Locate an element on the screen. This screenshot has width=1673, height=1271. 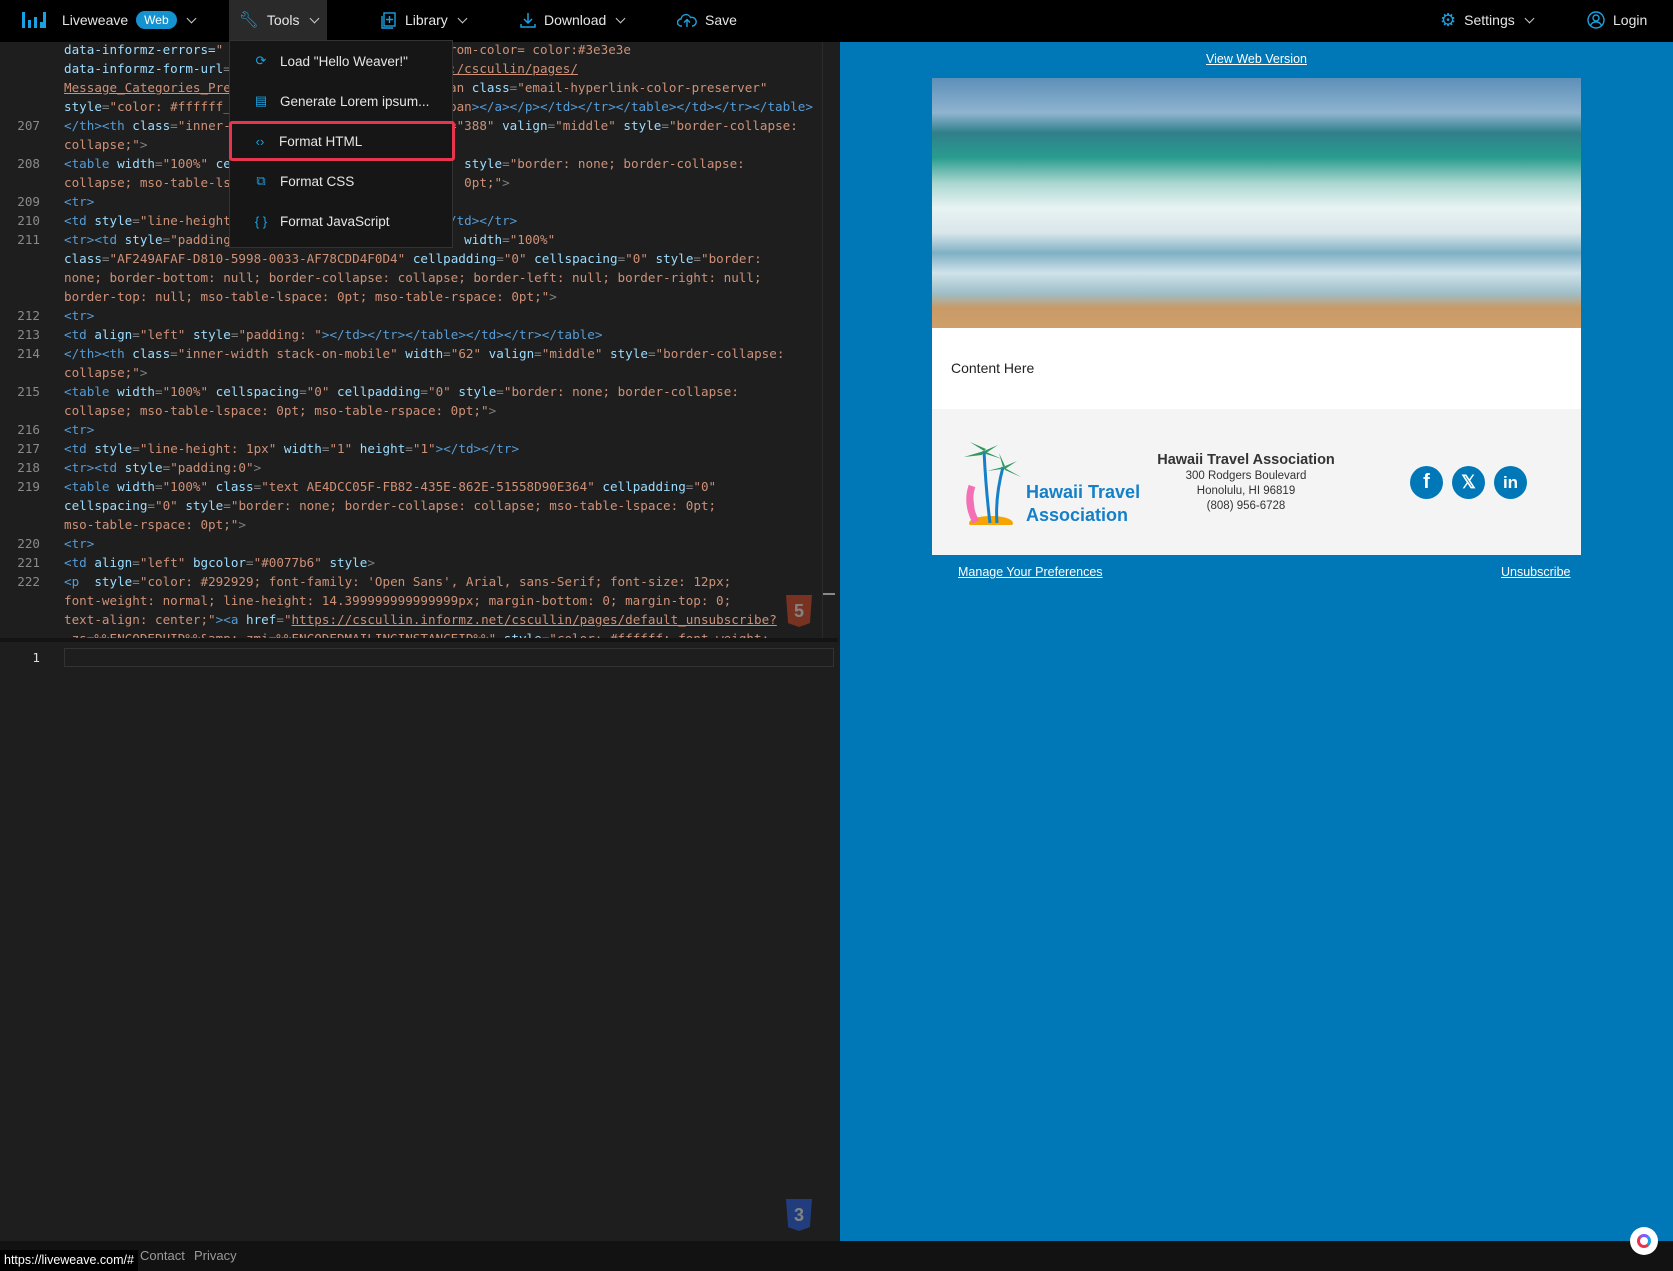
code-text: Message_Categories_Pre is located at coordinates (147, 87).